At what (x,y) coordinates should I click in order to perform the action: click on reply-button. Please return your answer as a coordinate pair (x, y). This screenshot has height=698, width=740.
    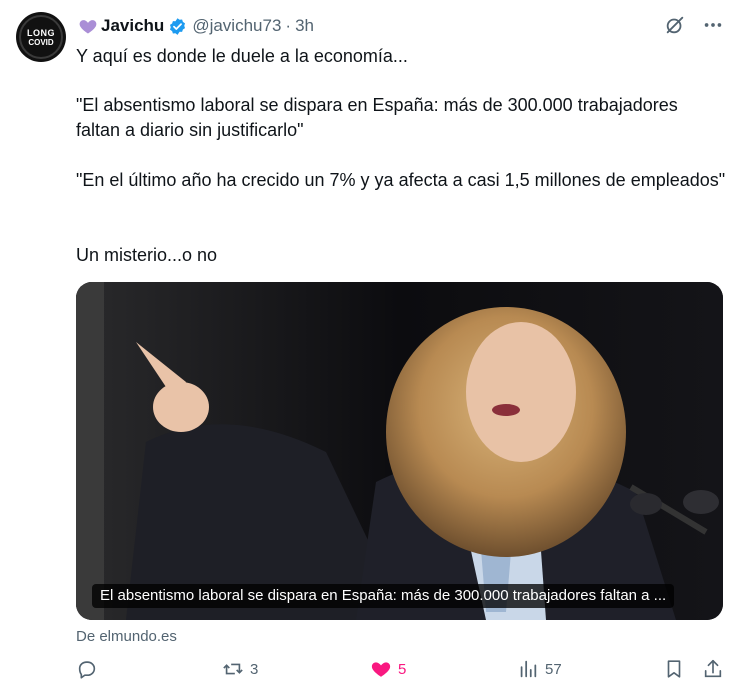
    Looking at the image, I should click on (90, 669).